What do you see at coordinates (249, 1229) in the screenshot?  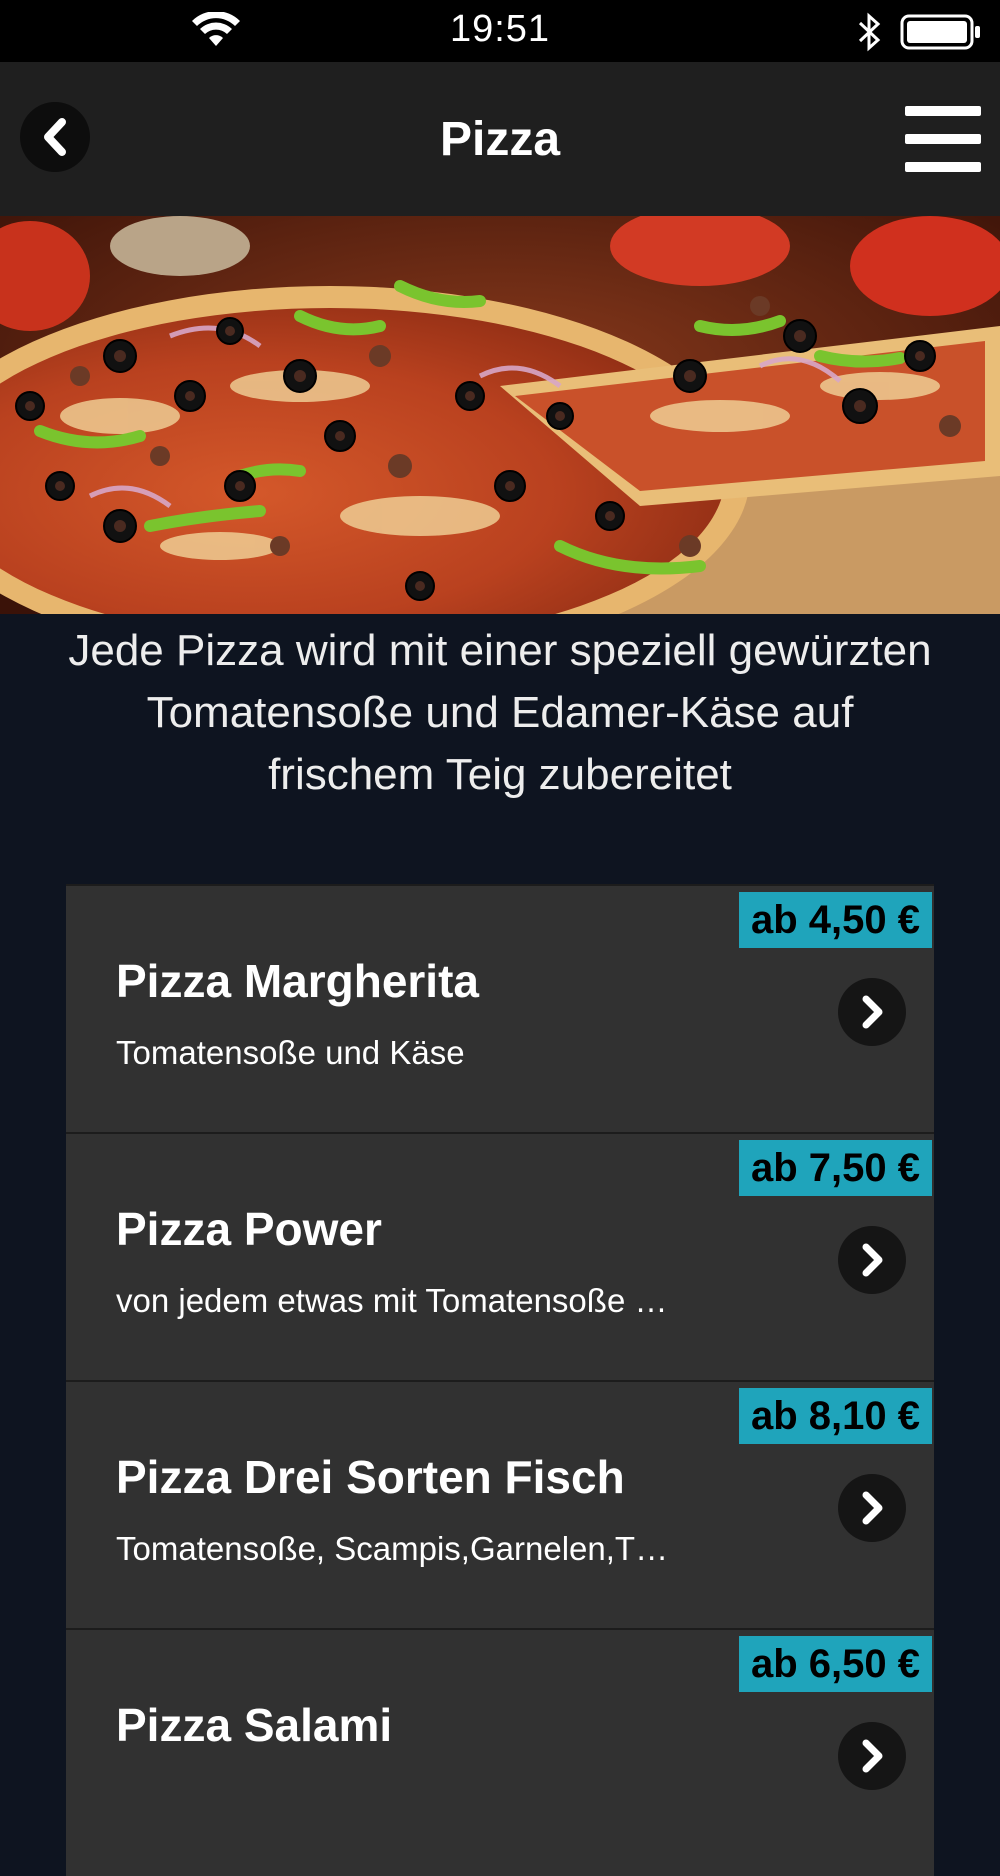 I see `item-name: Pizza Power` at bounding box center [249, 1229].